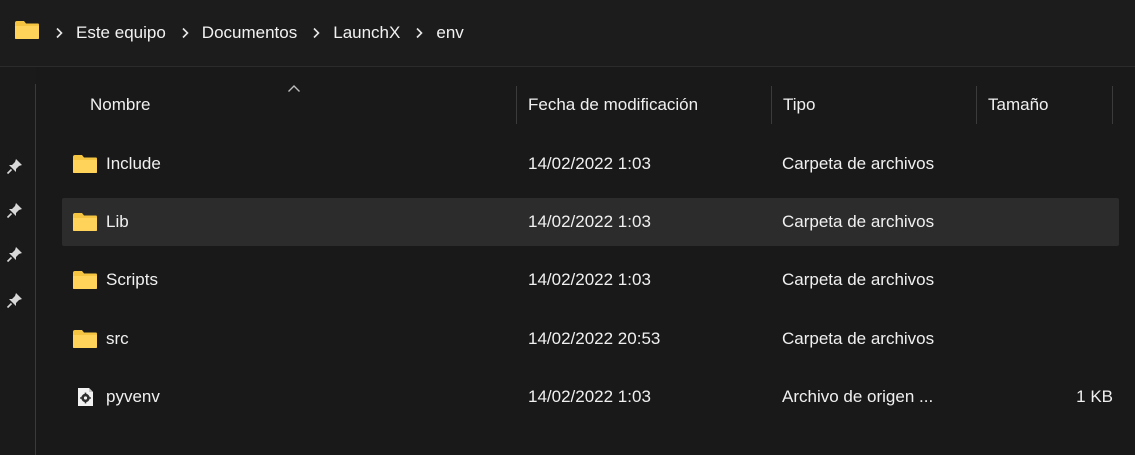  Describe the element at coordinates (85, 397) in the screenshot. I see `config-file-icon` at that location.